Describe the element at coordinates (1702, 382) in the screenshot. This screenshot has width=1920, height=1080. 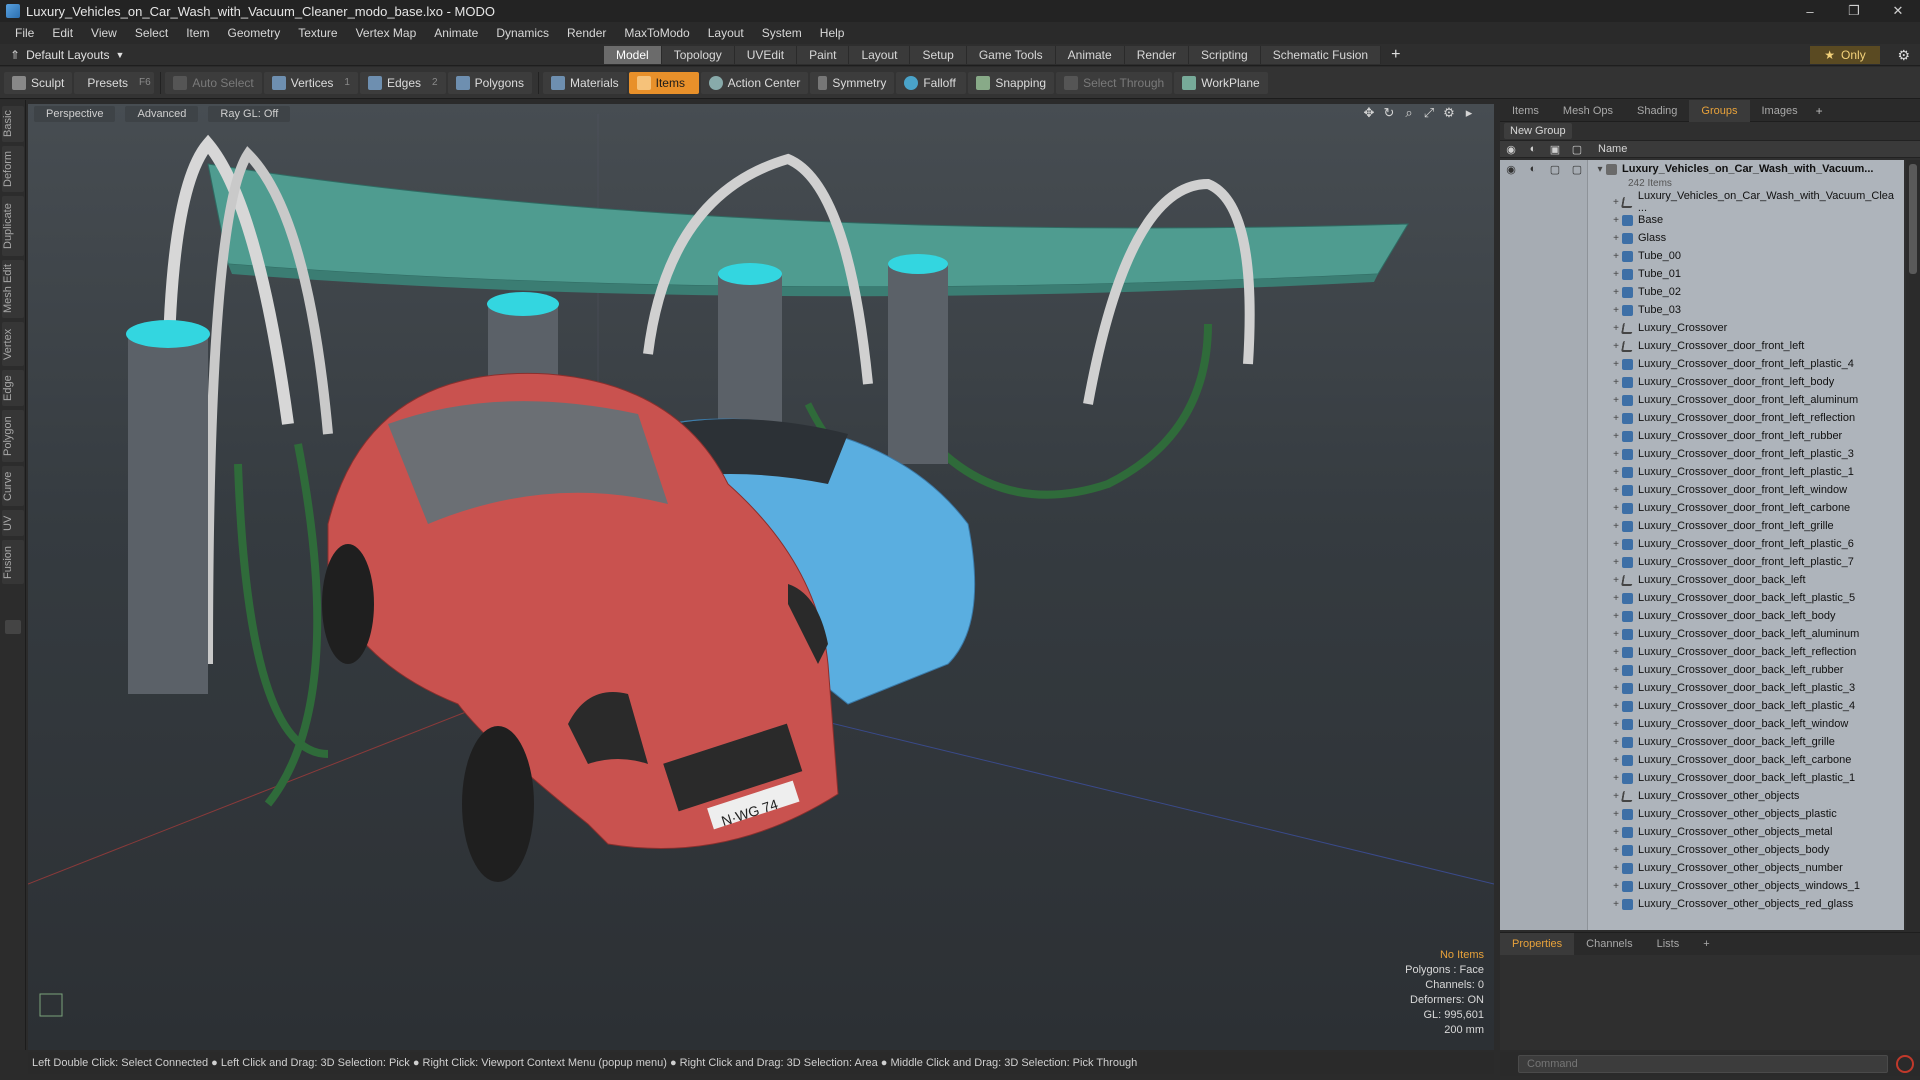
I see `tree-item-row: + Luxury_Crossover_door_front_left_body` at that location.